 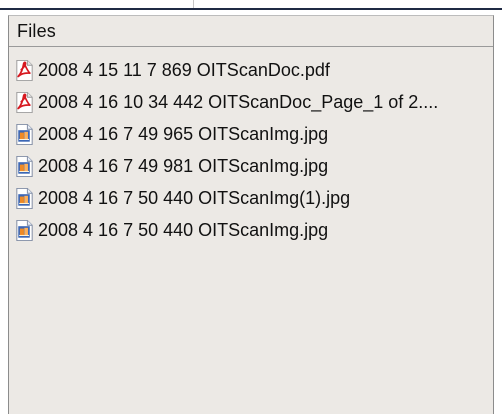 I want to click on file-name: 2008 4 16 7 49 981 OITScanImg.jpg, so click(x=183, y=166).